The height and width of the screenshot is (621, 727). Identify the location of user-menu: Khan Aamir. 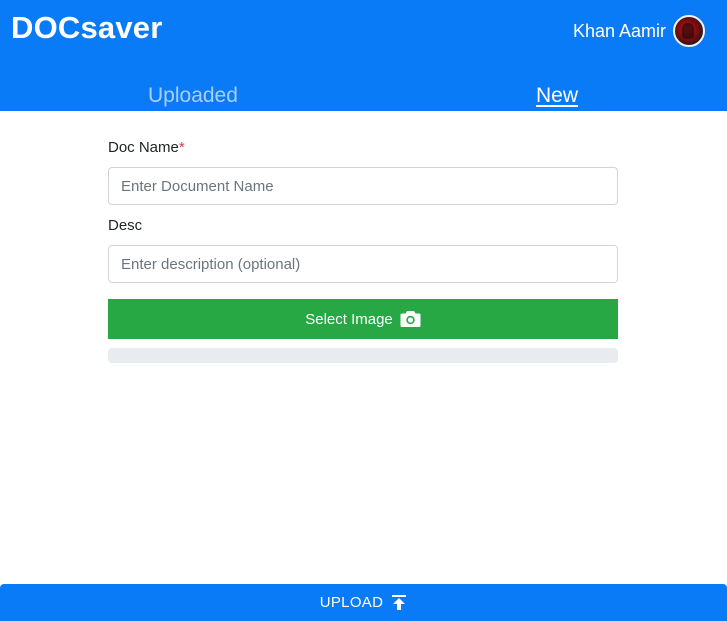
(639, 31).